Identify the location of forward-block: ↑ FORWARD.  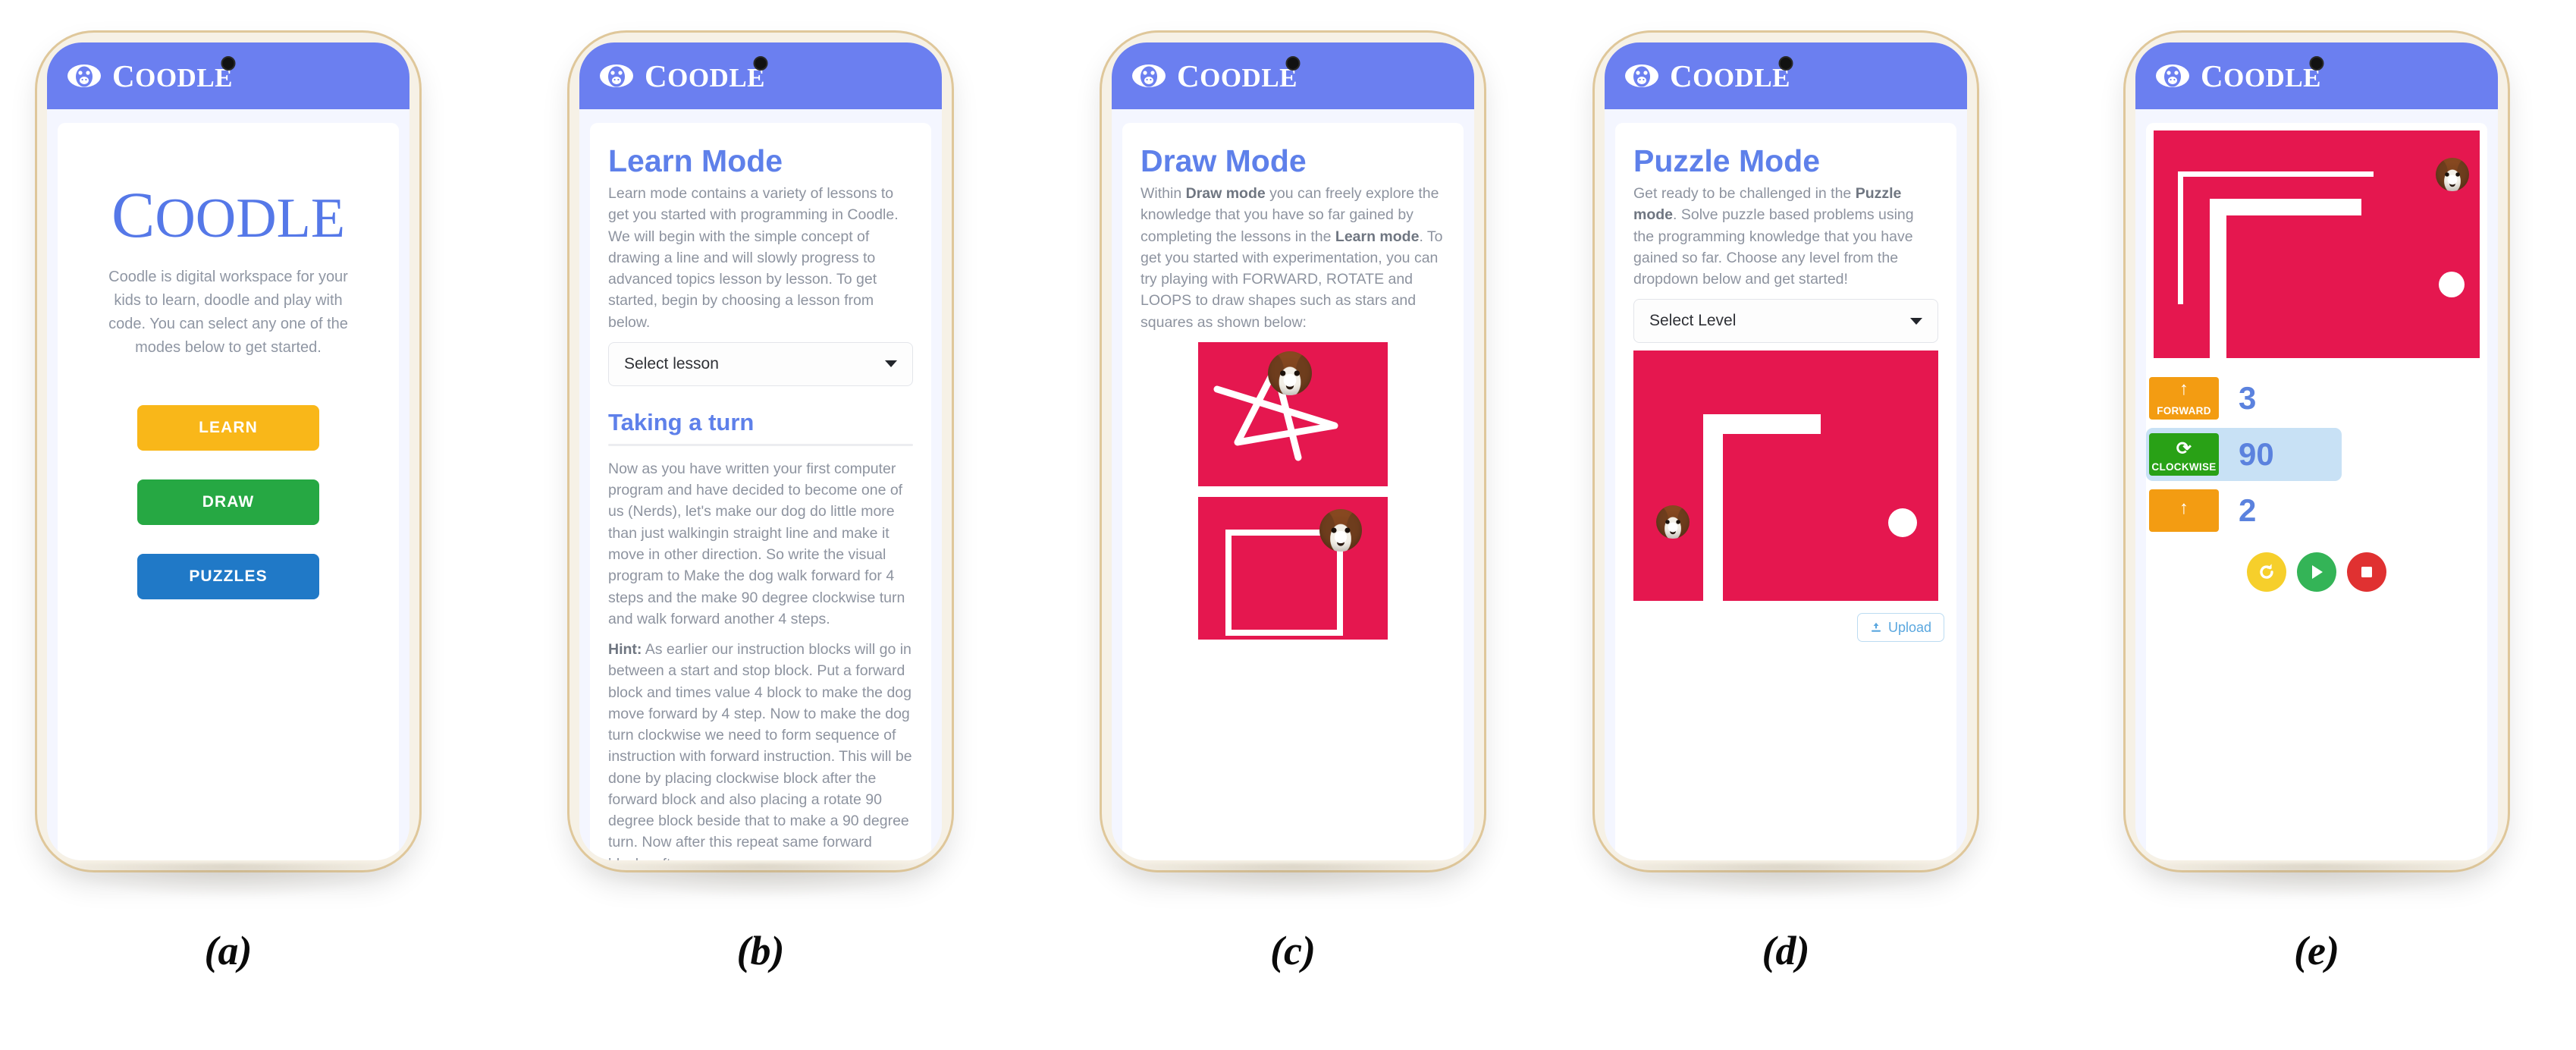
(2184, 398).